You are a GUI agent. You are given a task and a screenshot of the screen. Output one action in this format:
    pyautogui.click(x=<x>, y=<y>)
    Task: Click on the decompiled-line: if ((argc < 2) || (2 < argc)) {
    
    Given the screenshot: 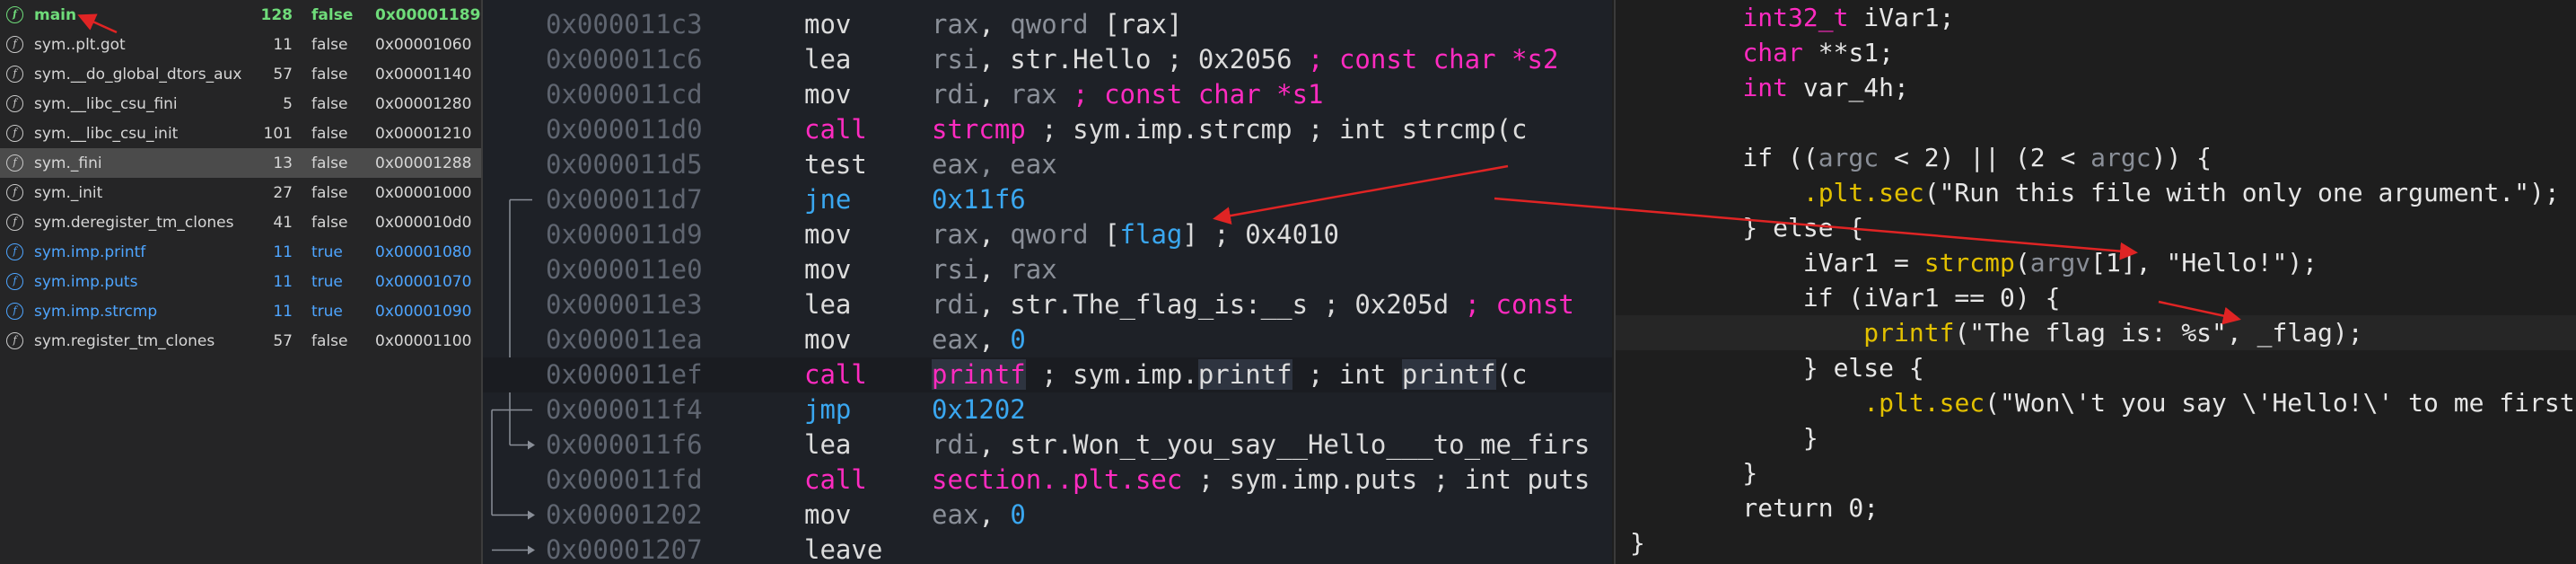 What is the action you would take?
    pyautogui.click(x=2096, y=157)
    